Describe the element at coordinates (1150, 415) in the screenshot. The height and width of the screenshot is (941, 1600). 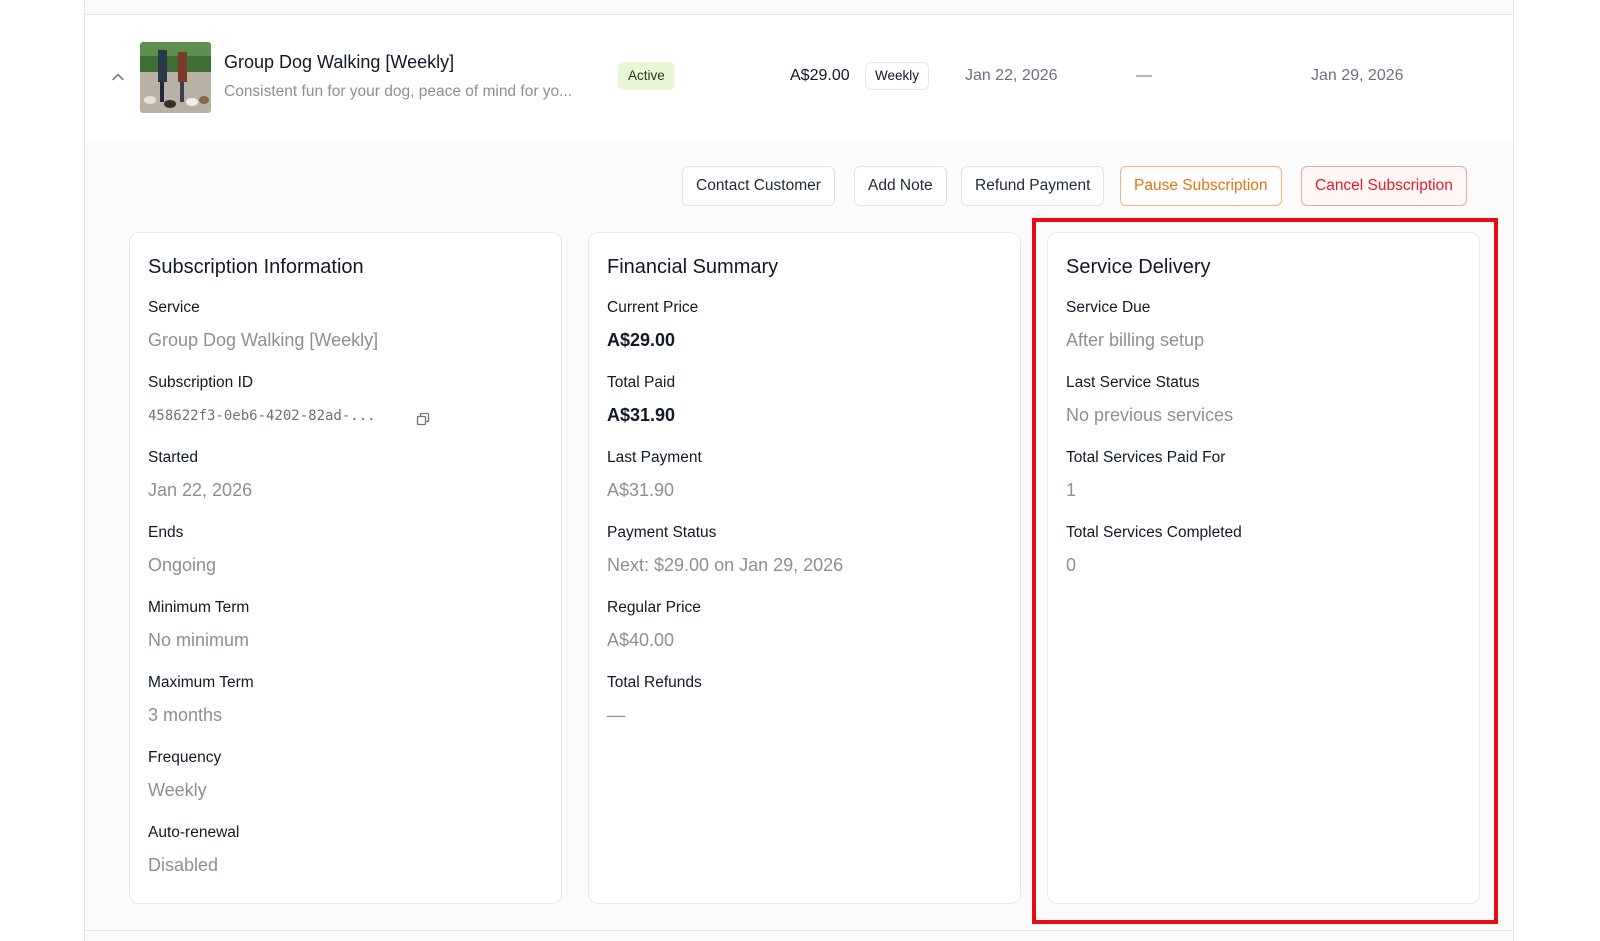
I see `field-value: No previous services` at that location.